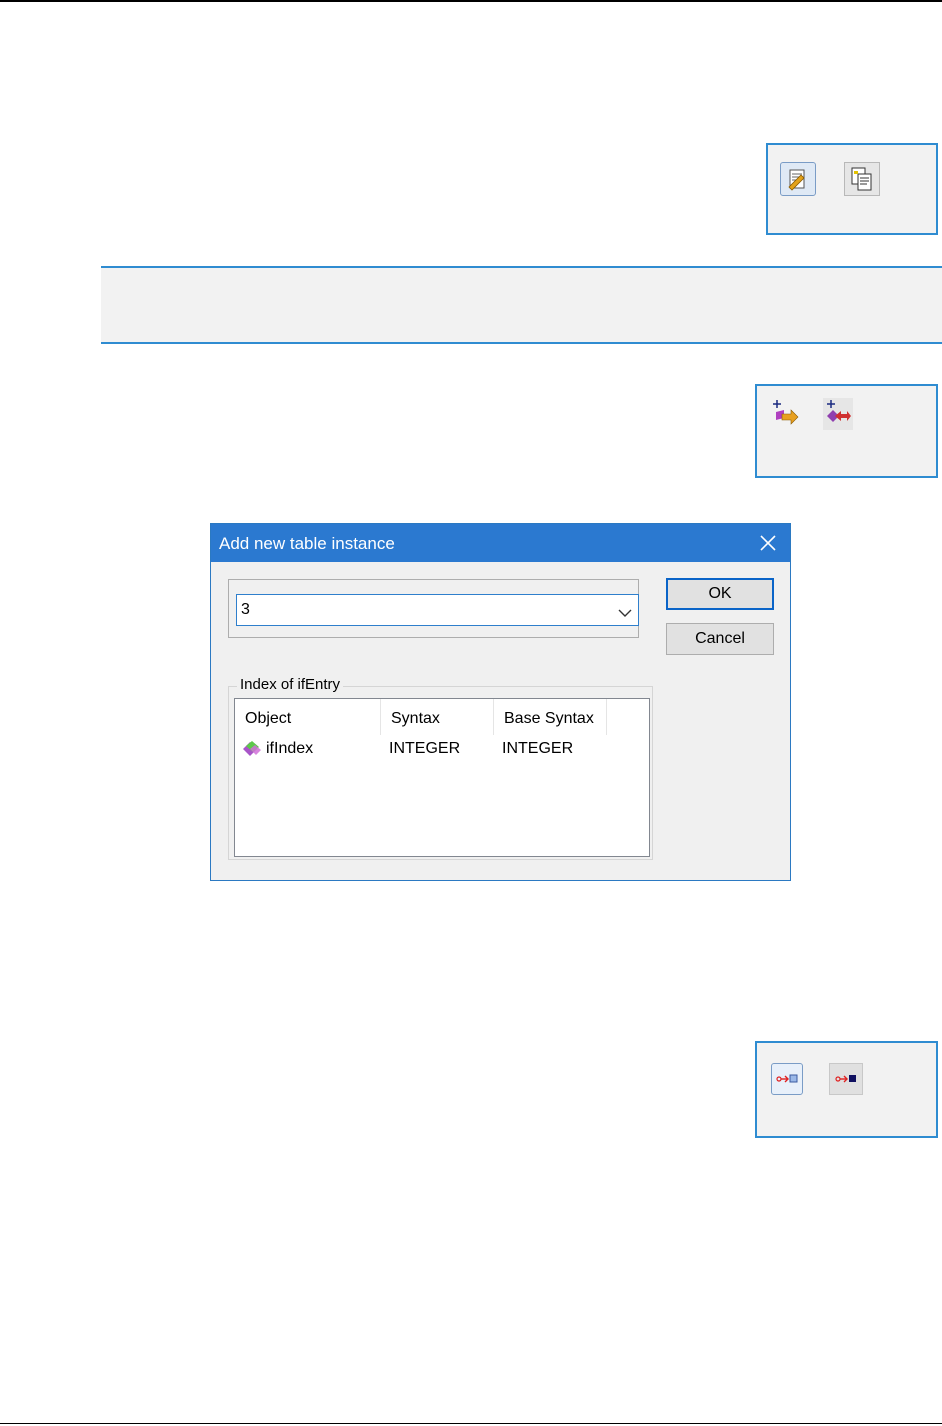 The width and height of the screenshot is (942, 1426). I want to click on ok-button: OK, so click(720, 594).